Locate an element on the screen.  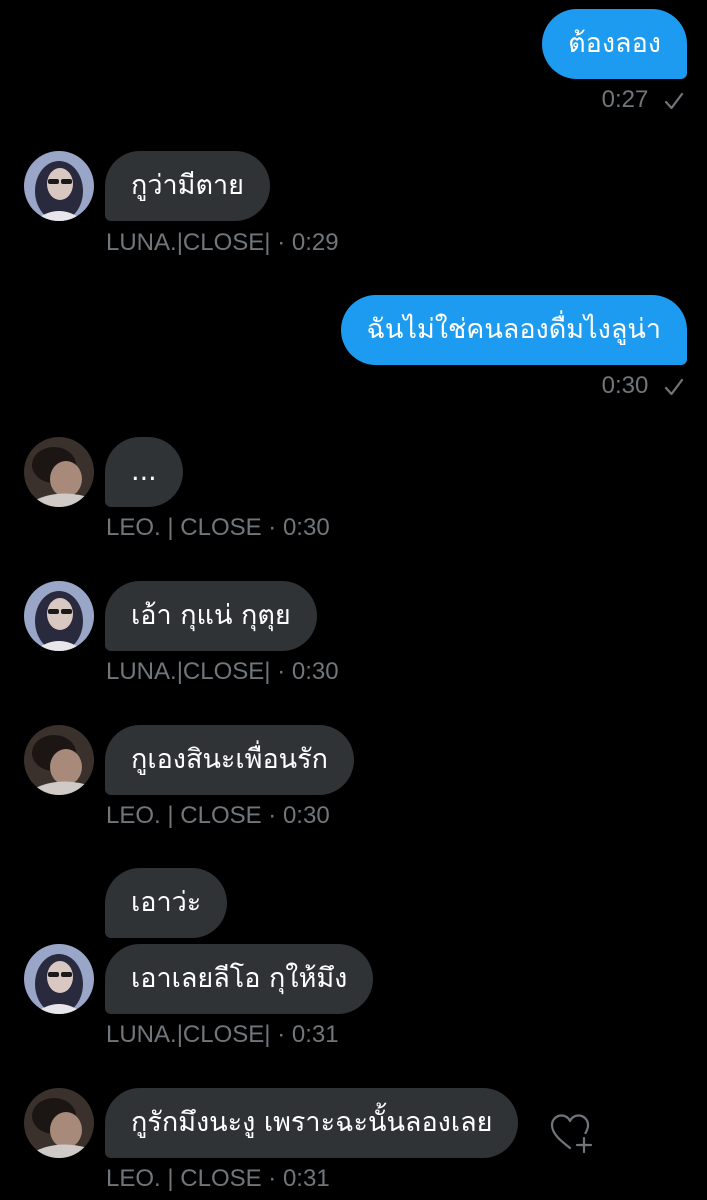
message-text: เอ้า กุแน่ กุตุย is located at coordinates (211, 615).